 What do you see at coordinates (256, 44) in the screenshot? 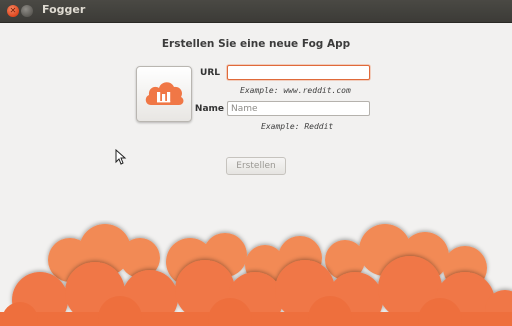
I see `page-title: Erstellen Sie eine neue Fog App` at bounding box center [256, 44].